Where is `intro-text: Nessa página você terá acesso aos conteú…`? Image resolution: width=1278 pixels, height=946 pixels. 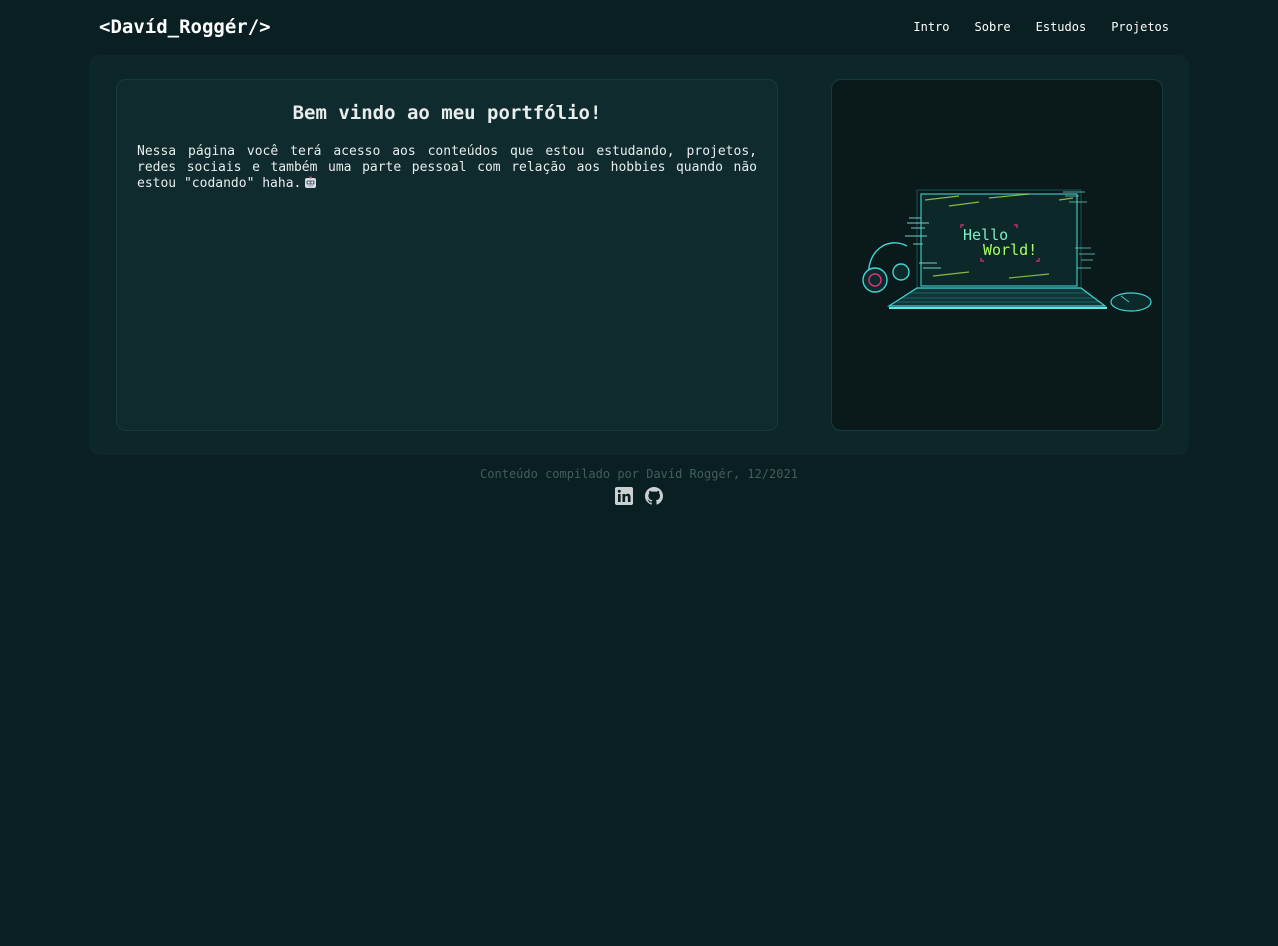 intro-text: Nessa página você terá acesso aos conteú… is located at coordinates (447, 169).